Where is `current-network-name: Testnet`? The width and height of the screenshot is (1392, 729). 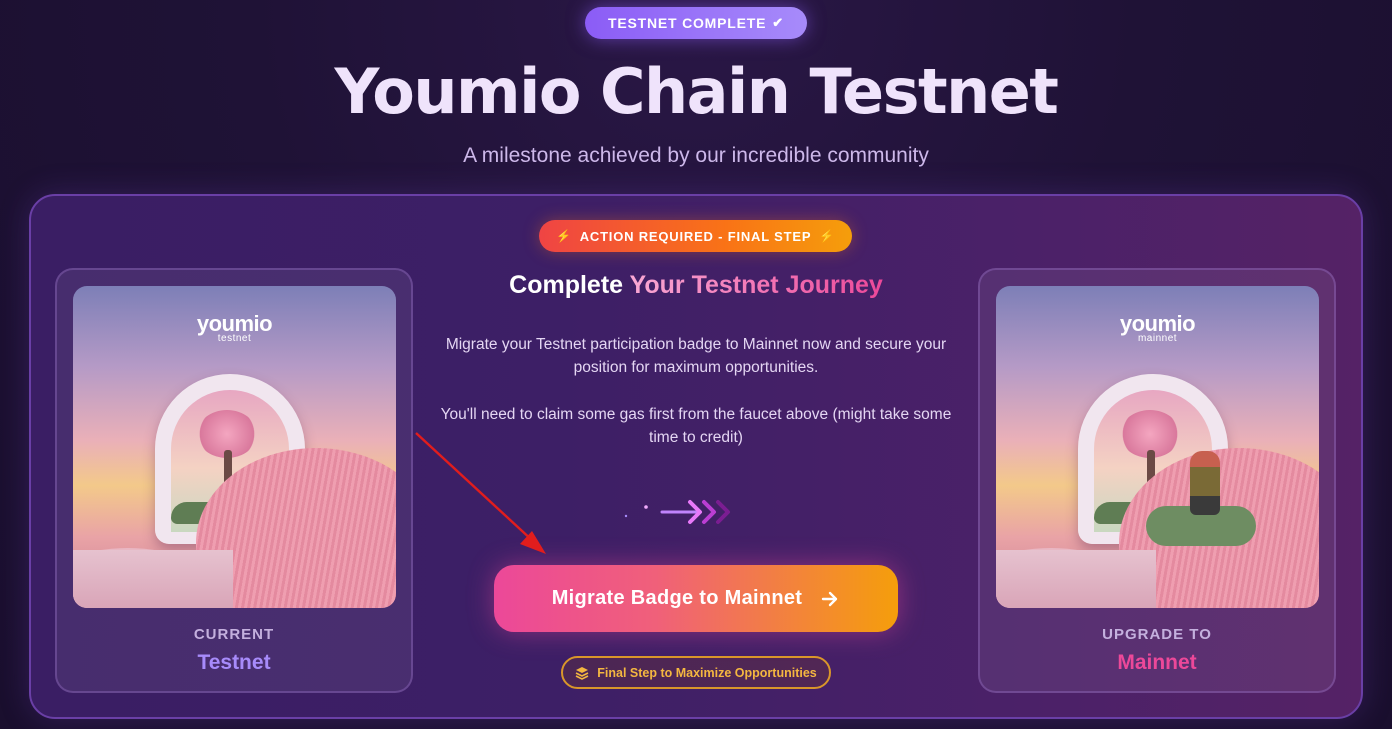 current-network-name: Testnet is located at coordinates (234, 662).